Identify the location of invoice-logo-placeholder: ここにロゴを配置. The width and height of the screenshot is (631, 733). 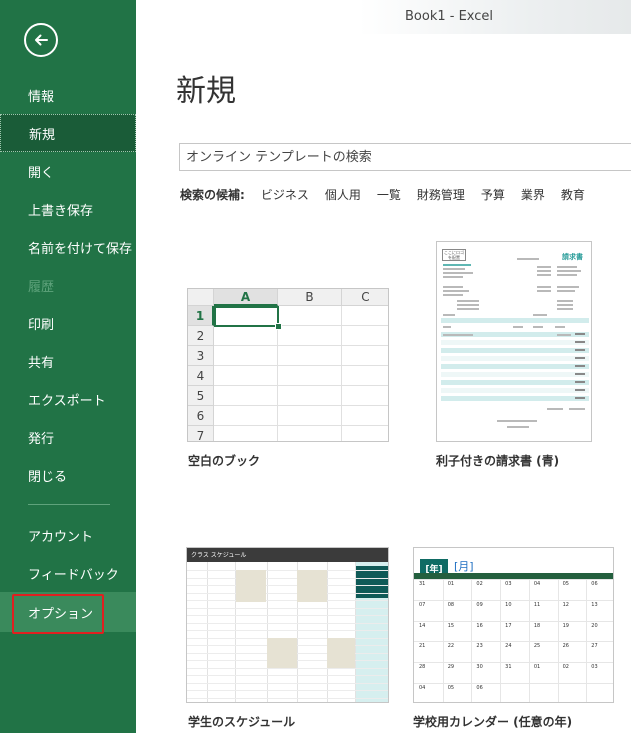
(454, 255).